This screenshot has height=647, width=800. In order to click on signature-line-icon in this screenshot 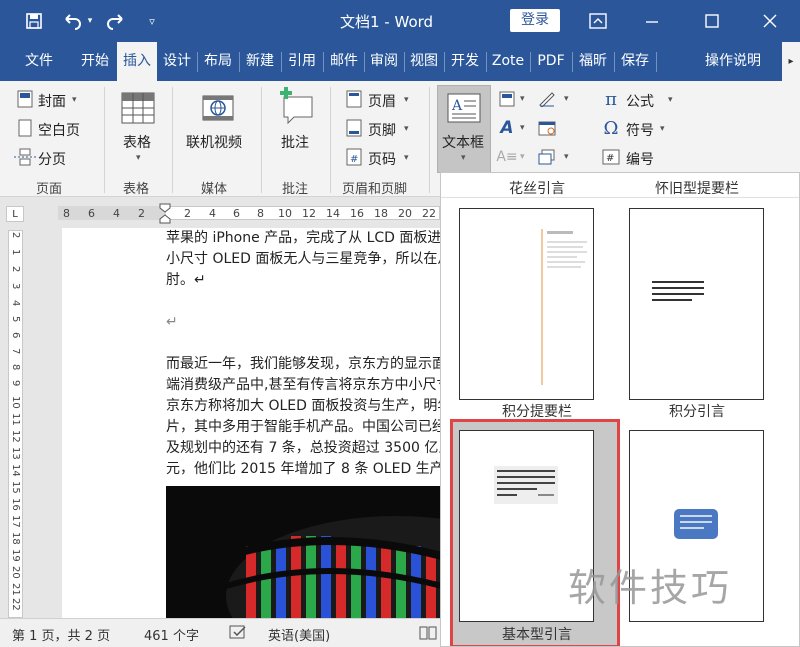, I will do `click(547, 99)`.